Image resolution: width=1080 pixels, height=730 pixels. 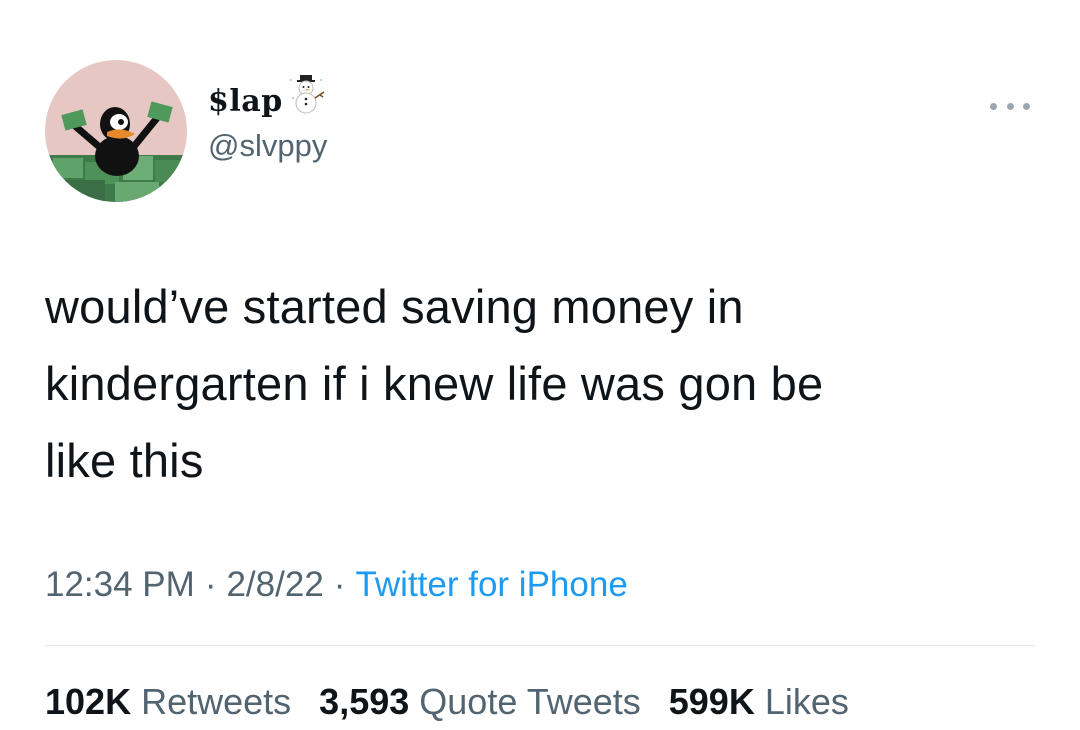 I want to click on retweets-stat: 102K Retweets, so click(x=168, y=702).